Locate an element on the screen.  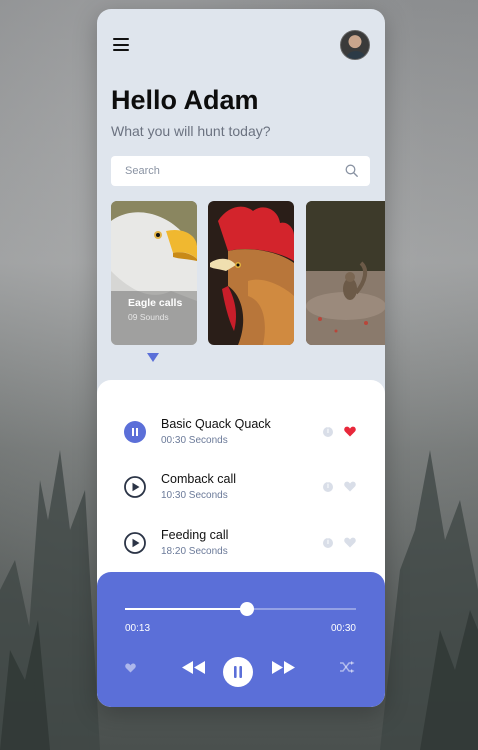
eagle-image is located at coordinates (154, 273).